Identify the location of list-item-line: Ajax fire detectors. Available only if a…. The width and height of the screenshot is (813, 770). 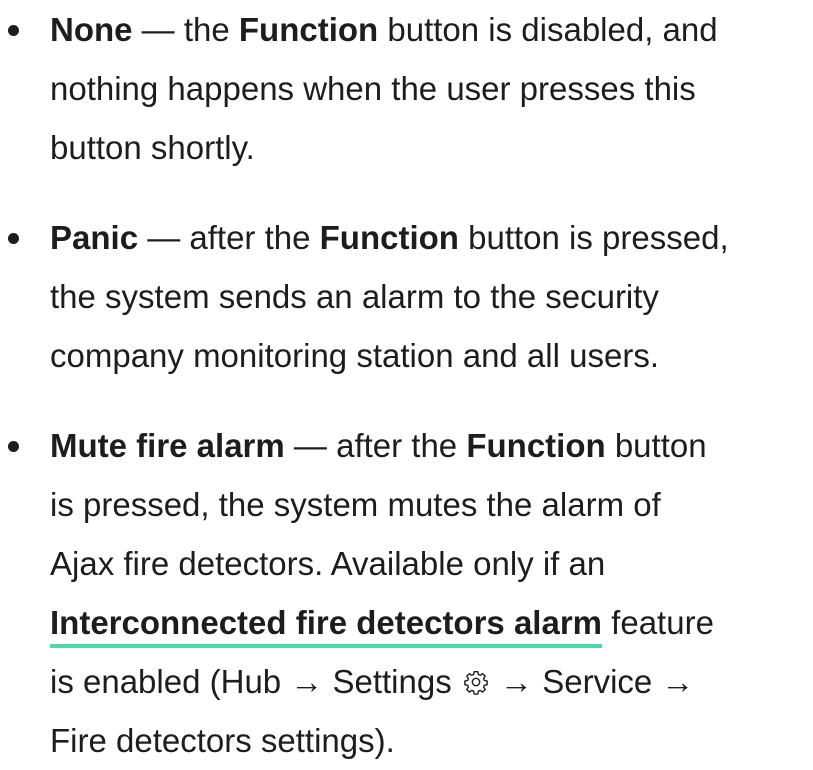
(328, 563).